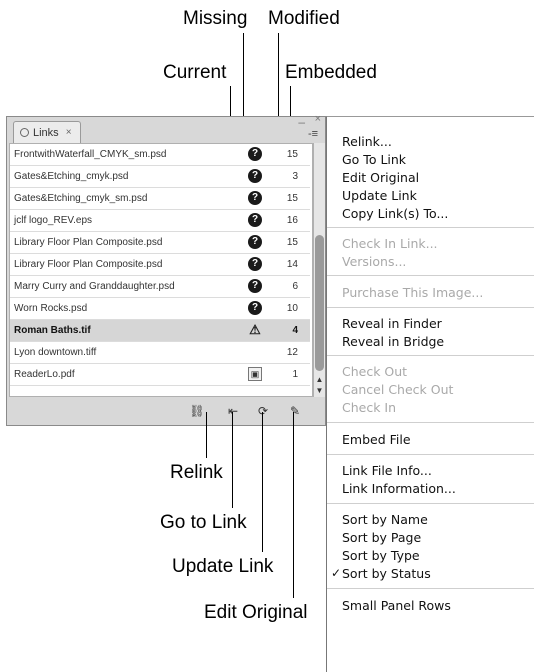 The height and width of the screenshot is (672, 534). Describe the element at coordinates (319, 303) in the screenshot. I see `scrollbar-thumb` at that location.